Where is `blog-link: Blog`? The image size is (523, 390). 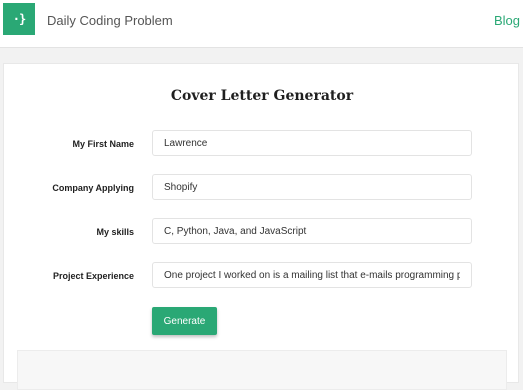
blog-link: Blog is located at coordinates (507, 20).